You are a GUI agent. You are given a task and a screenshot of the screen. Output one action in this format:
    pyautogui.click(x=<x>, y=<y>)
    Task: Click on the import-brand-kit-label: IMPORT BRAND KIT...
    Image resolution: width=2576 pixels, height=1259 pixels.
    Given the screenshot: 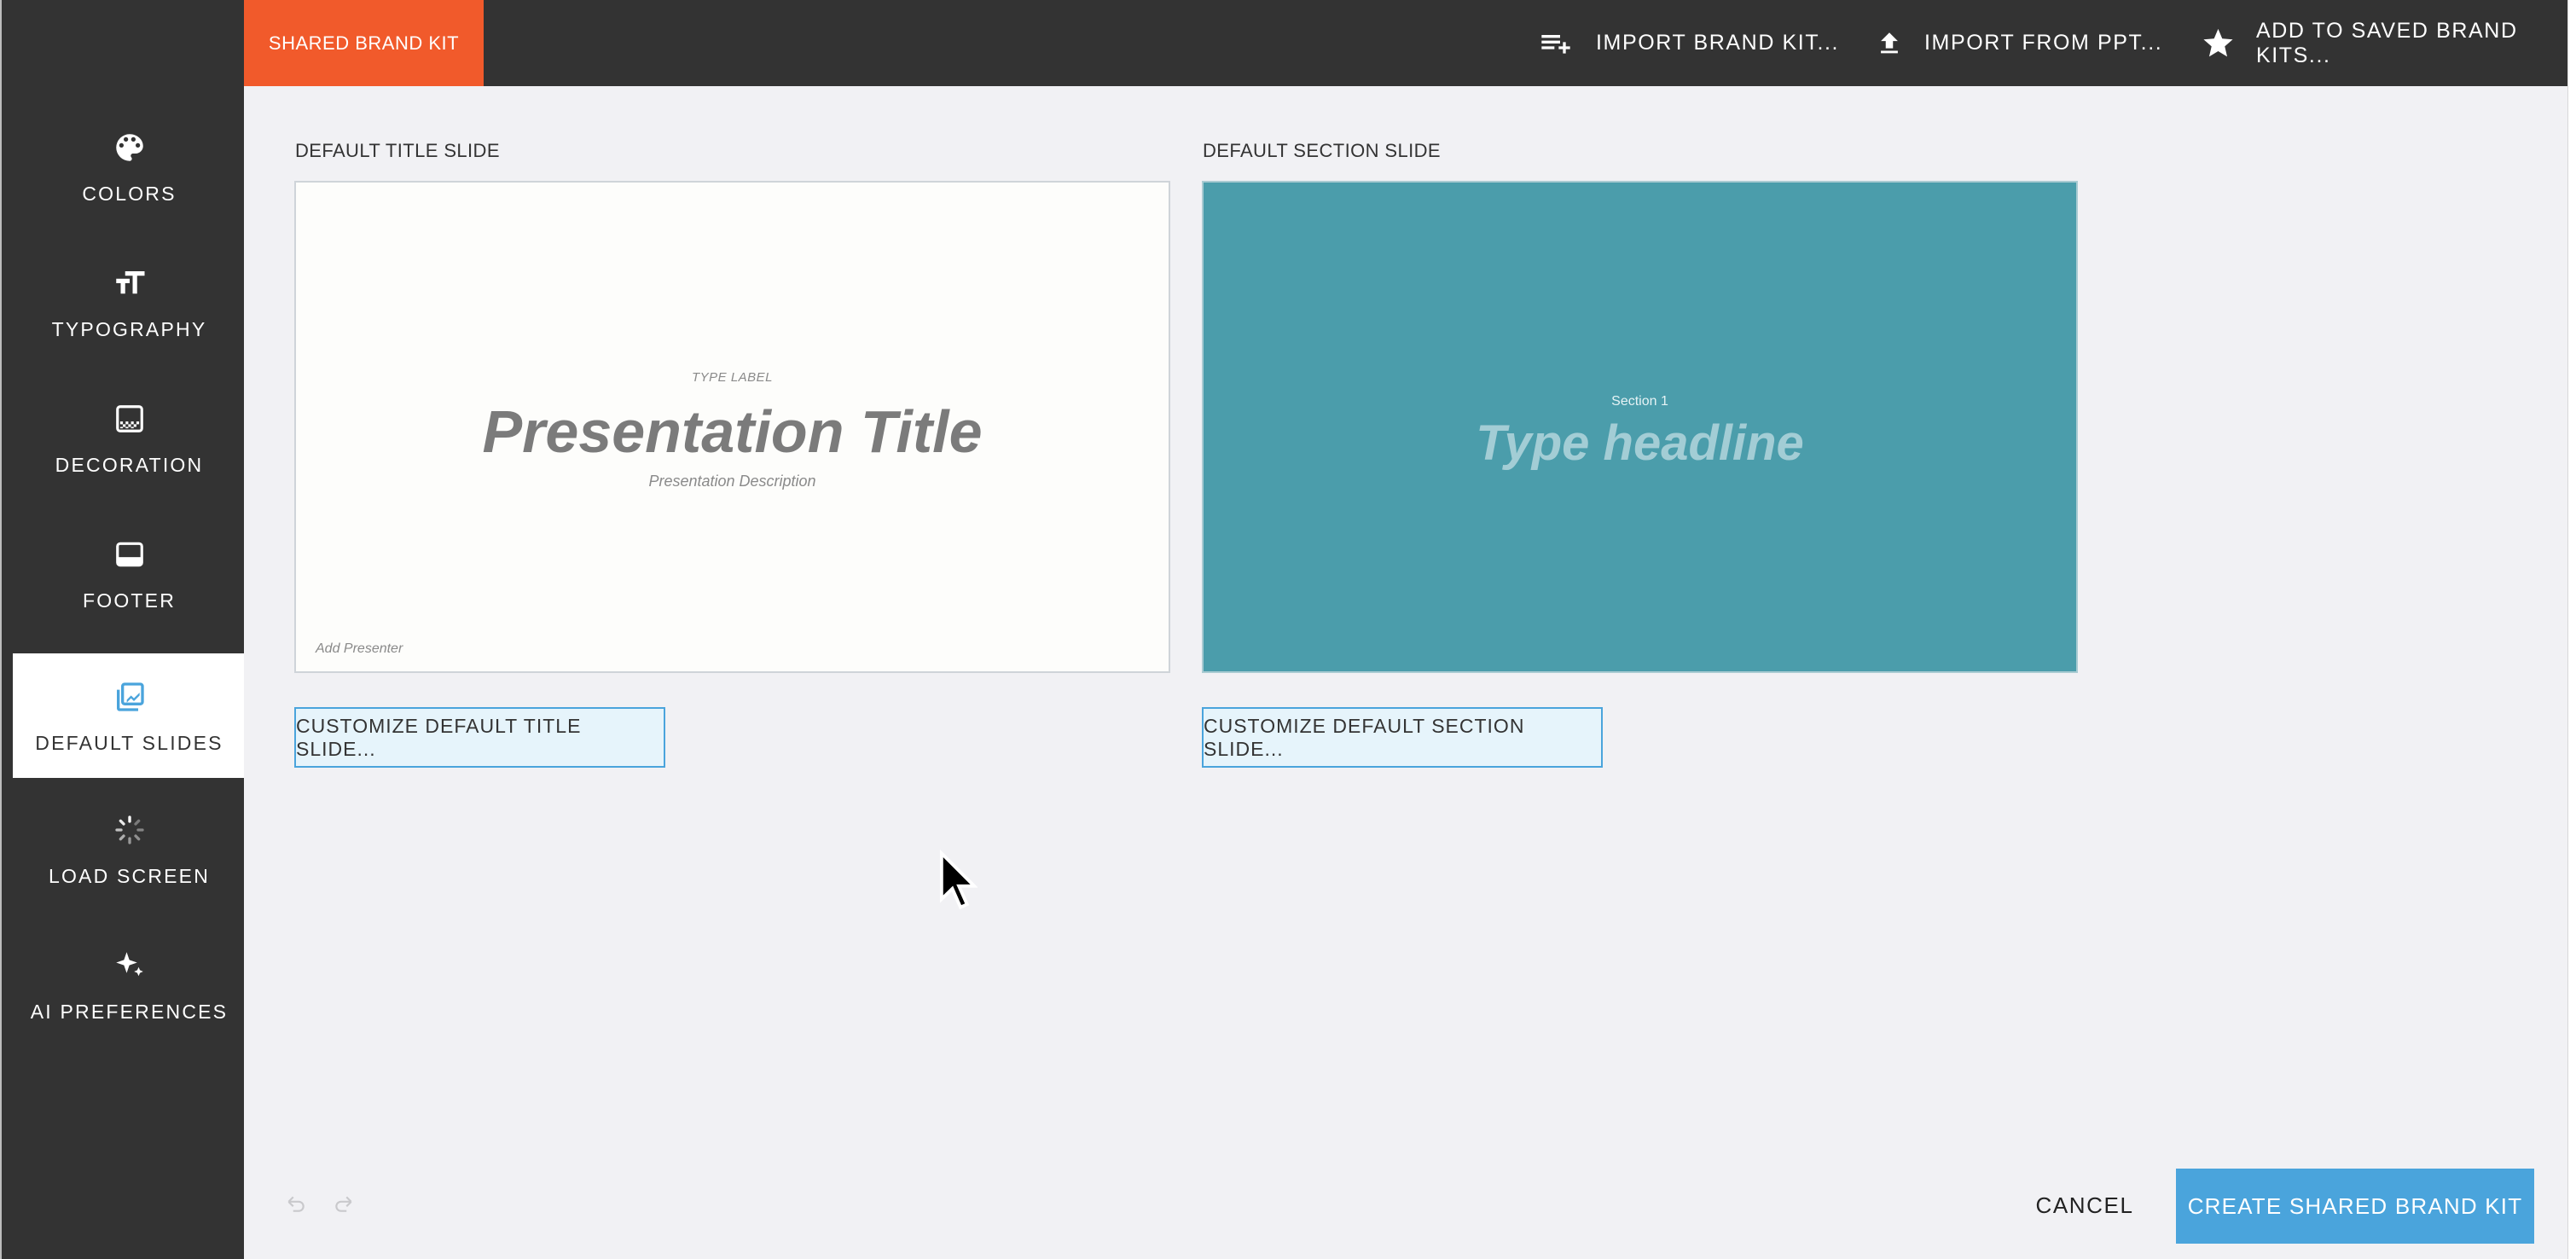 What is the action you would take?
    pyautogui.click(x=1718, y=43)
    